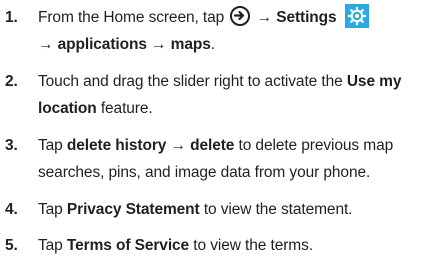  What do you see at coordinates (150, 145) in the screenshot?
I see `delete-history-label: delete history → delete` at bounding box center [150, 145].